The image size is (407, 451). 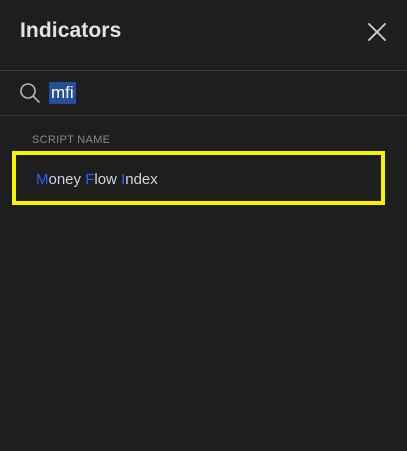 I want to click on dialog-title: Indicators, so click(x=71, y=30).